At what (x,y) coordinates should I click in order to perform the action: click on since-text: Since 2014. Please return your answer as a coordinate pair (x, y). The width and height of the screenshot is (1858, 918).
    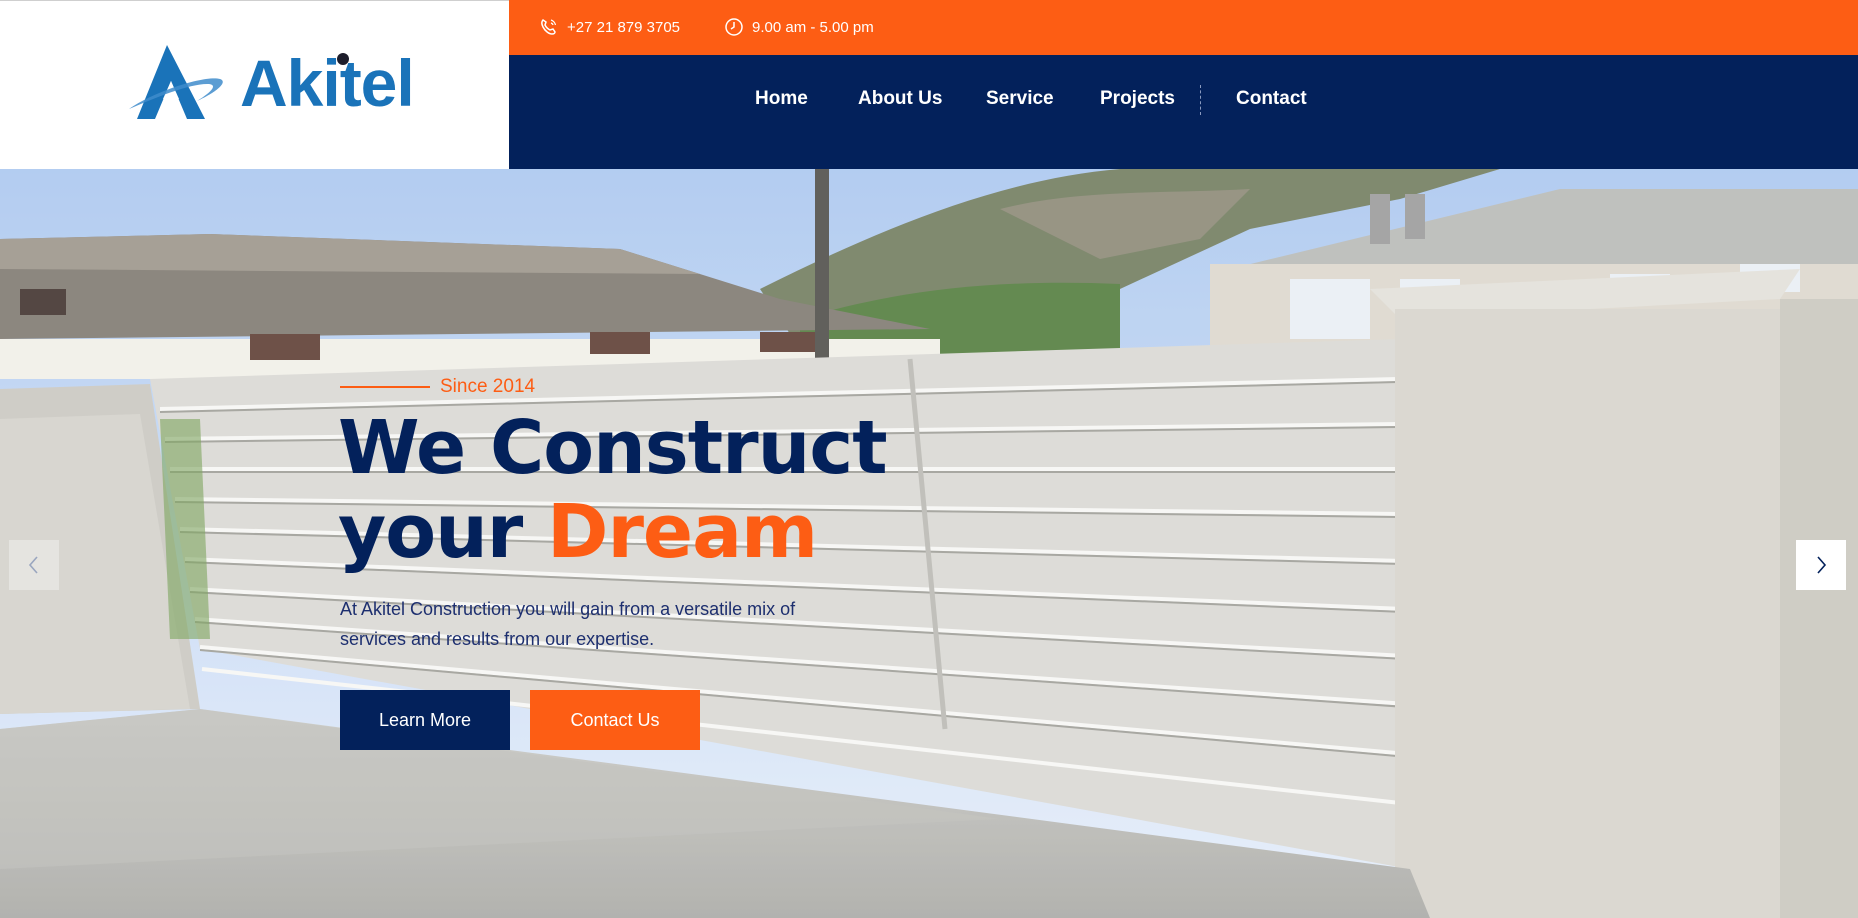
    Looking at the image, I should click on (488, 386).